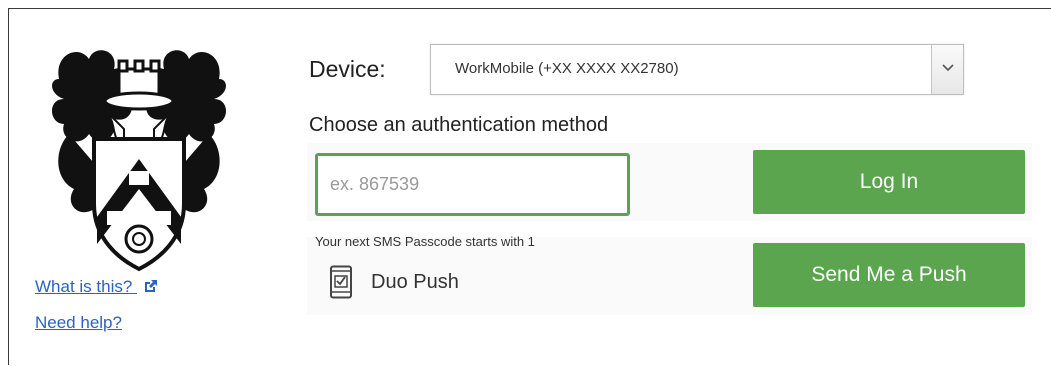 This screenshot has height=366, width=1051. Describe the element at coordinates (425, 241) in the screenshot. I see `sms-passcode-hint: Your next SMS Passcode starts with 1` at that location.